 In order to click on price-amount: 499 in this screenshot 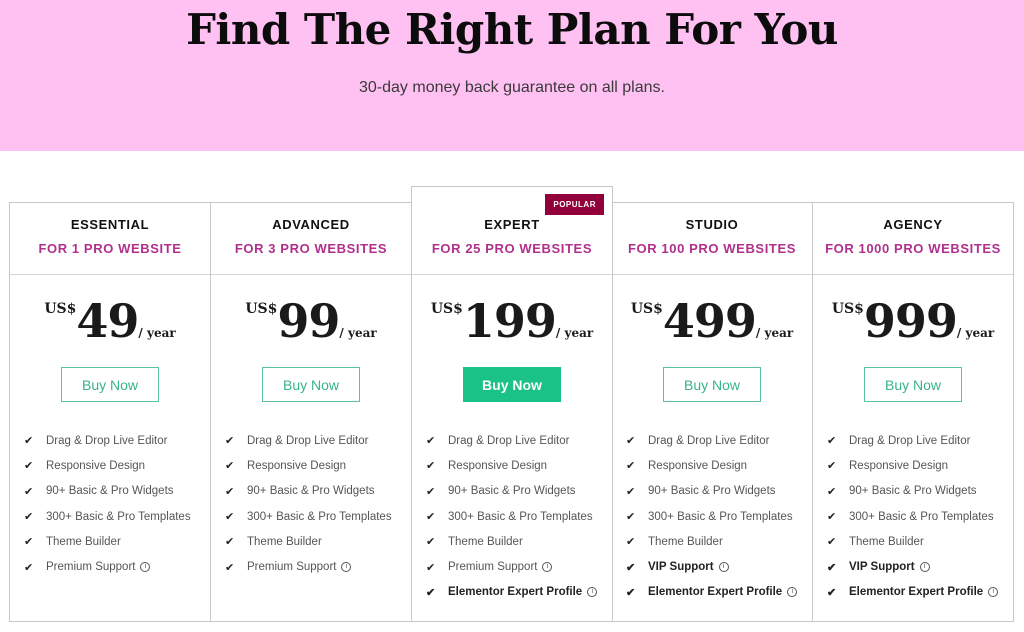, I will do `click(709, 321)`.